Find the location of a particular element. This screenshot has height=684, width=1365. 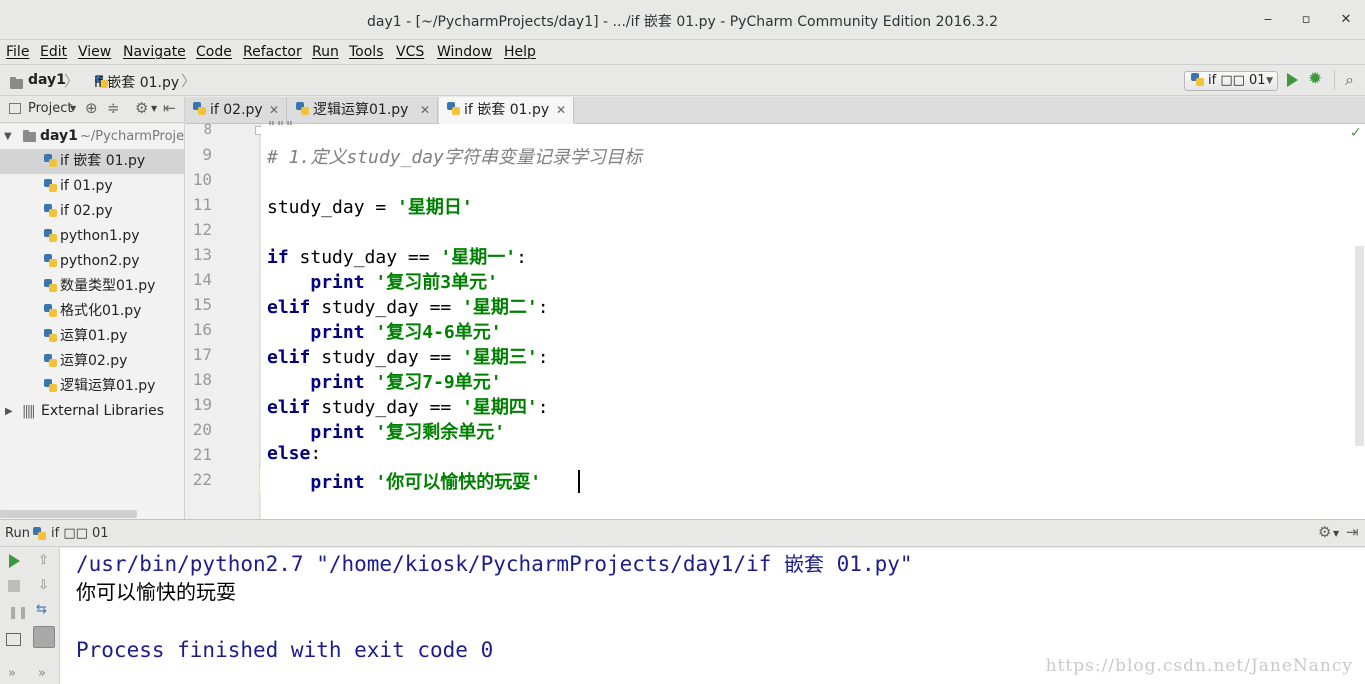

run-panel-title: Run is located at coordinates (17, 533).